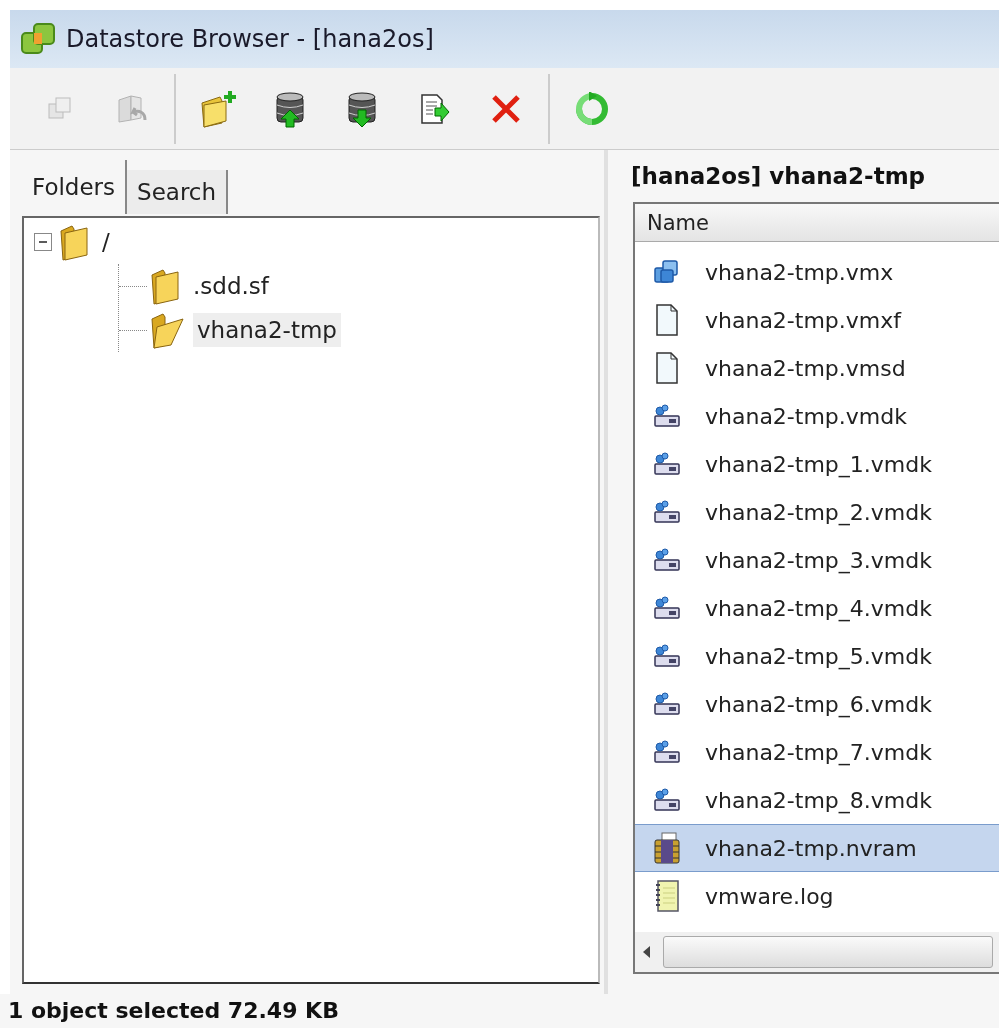 Image resolution: width=999 pixels, height=1028 pixels. Describe the element at coordinates (43, 242) in the screenshot. I see `collapse-toggle` at that location.